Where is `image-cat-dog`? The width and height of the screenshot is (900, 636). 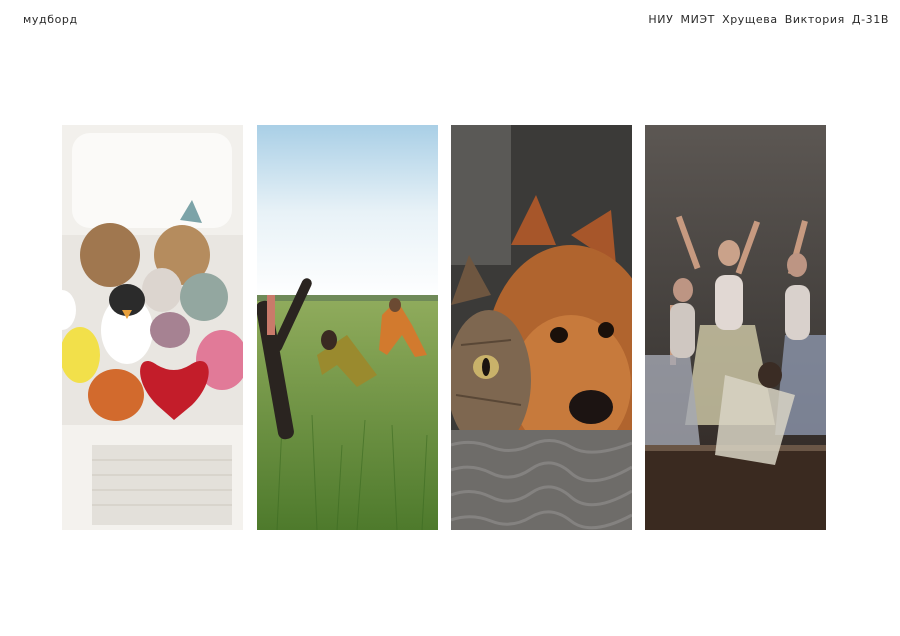
image-cat-dog is located at coordinates (541, 327).